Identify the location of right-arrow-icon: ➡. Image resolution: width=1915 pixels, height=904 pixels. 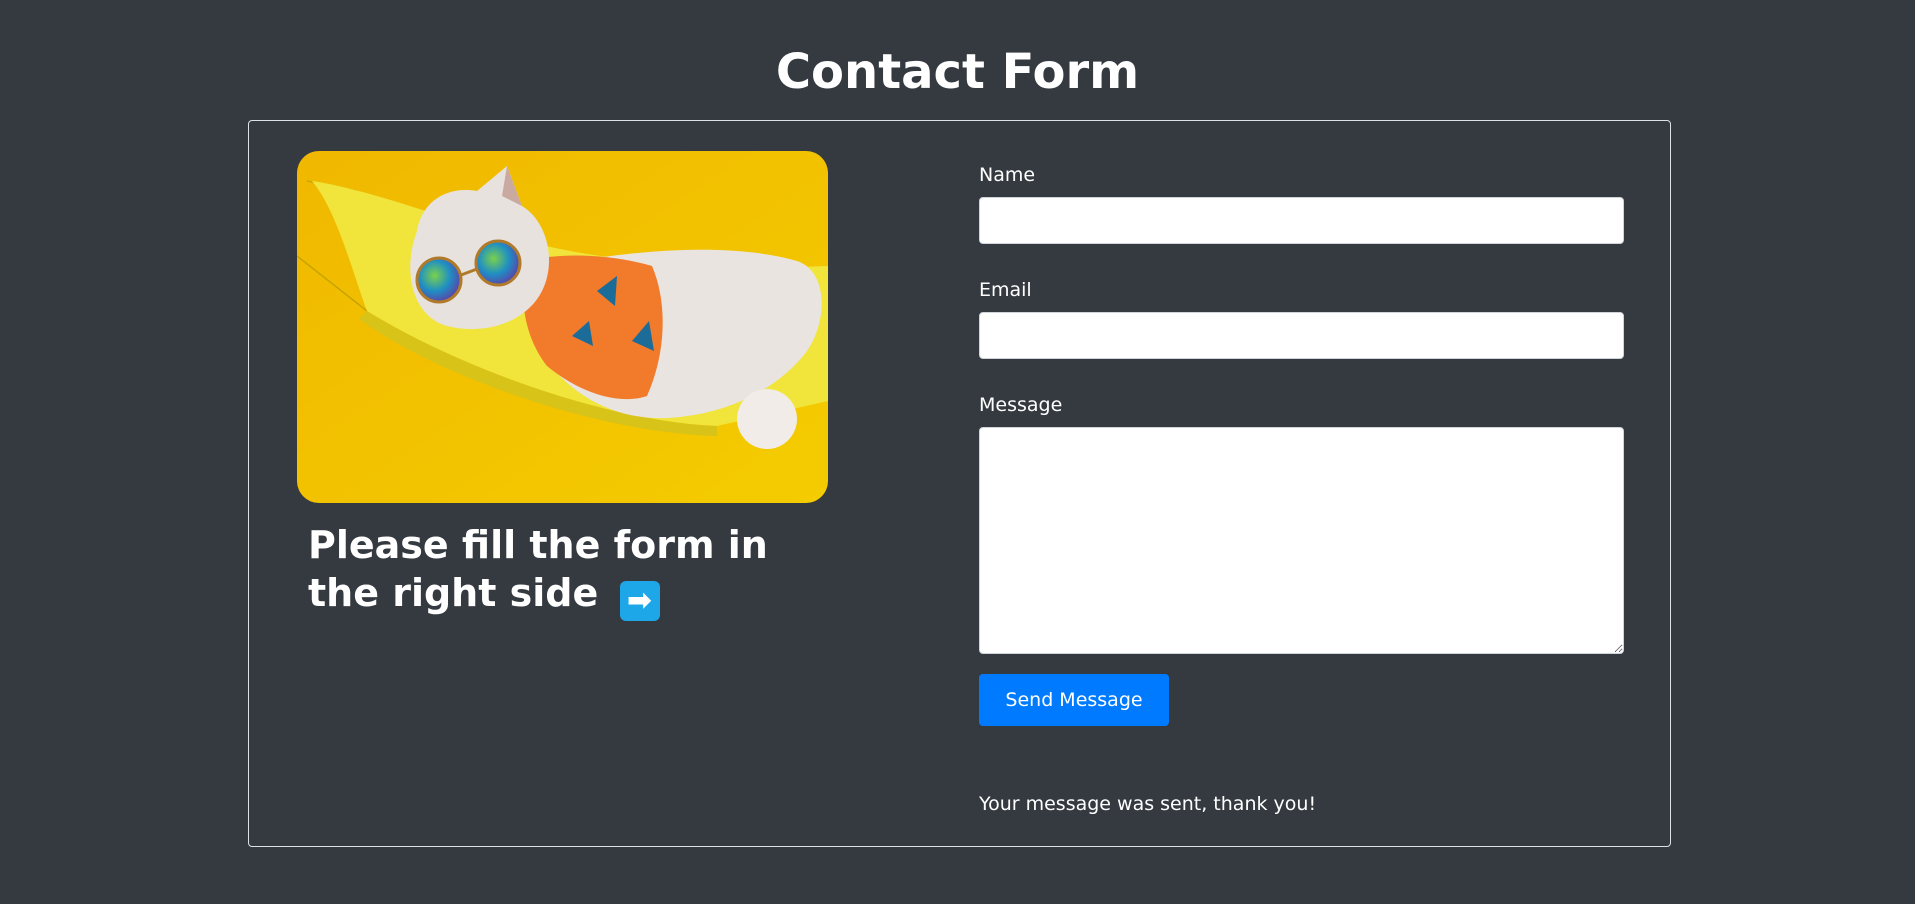
(639, 601).